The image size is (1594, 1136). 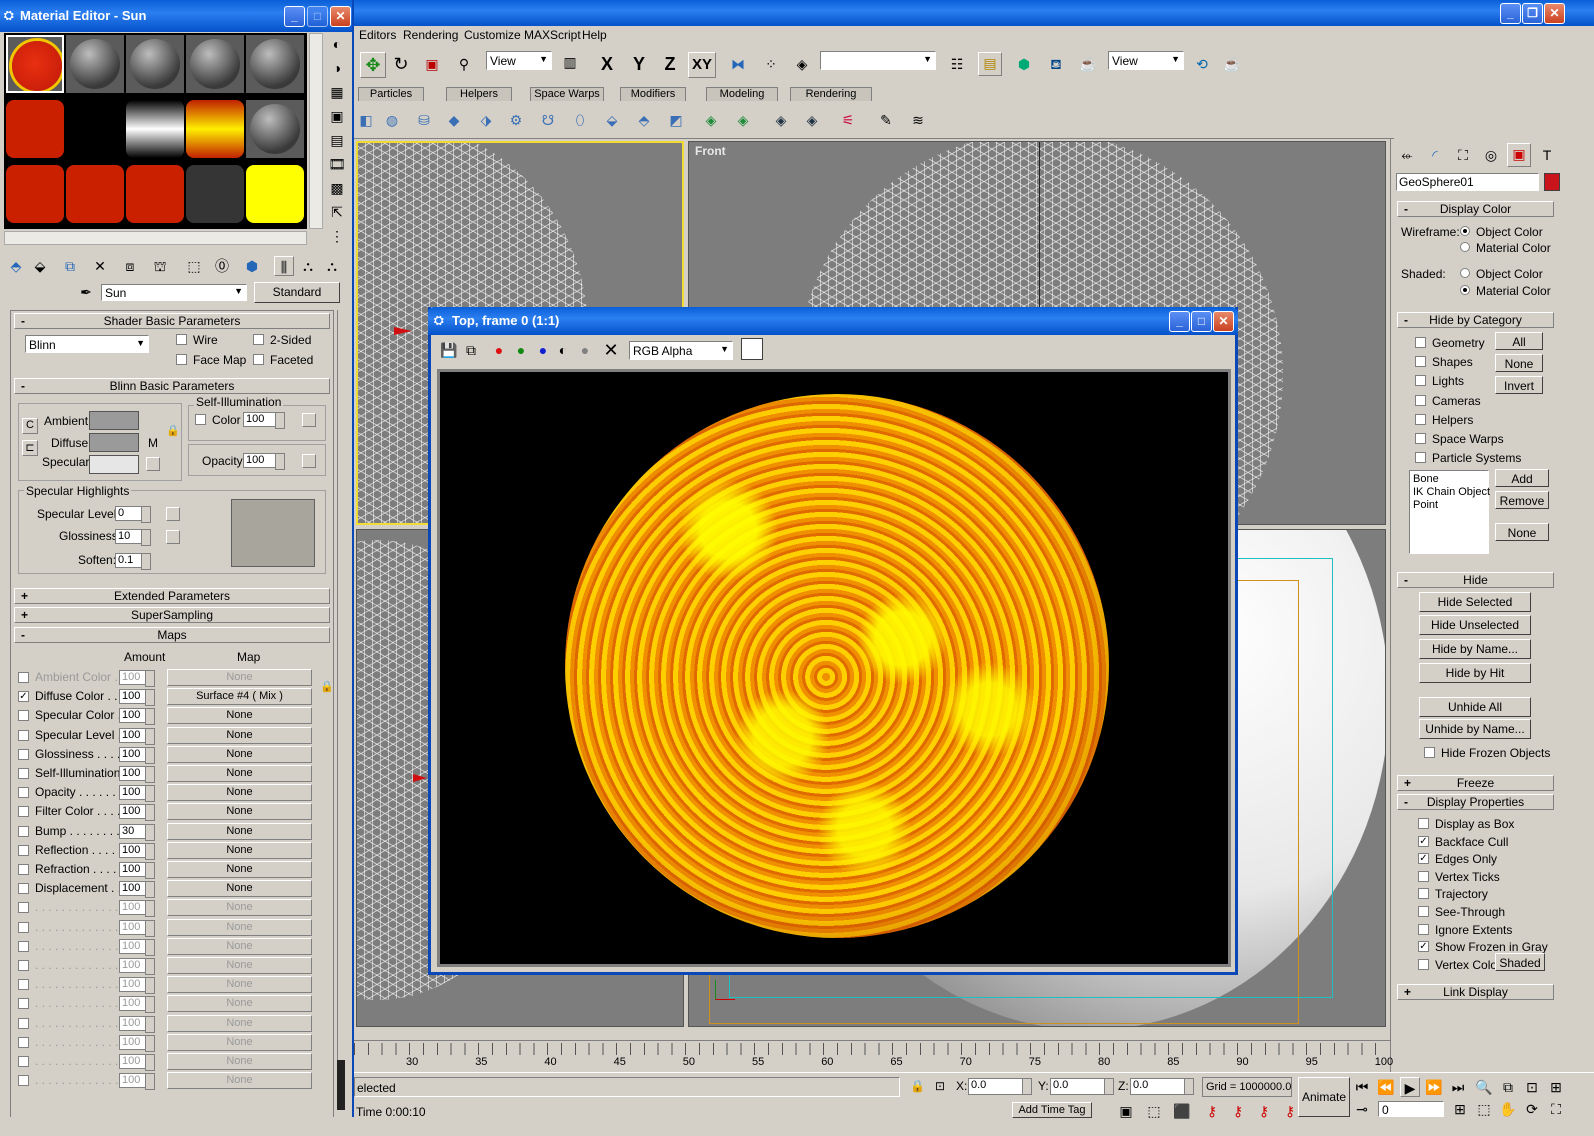 I want to click on spring-icon: ≋, so click(x=918, y=120).